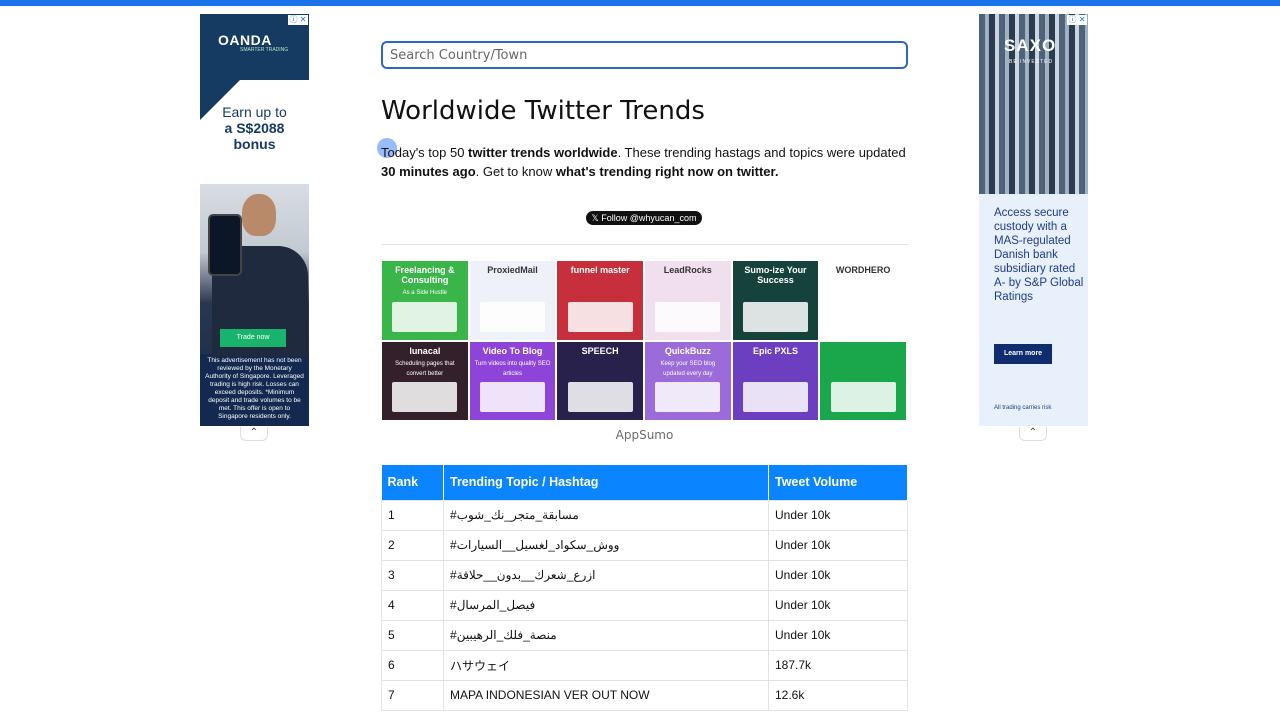 This screenshot has width=1280, height=720. What do you see at coordinates (863, 300) in the screenshot?
I see `appsumo-tile: WORDHERO` at bounding box center [863, 300].